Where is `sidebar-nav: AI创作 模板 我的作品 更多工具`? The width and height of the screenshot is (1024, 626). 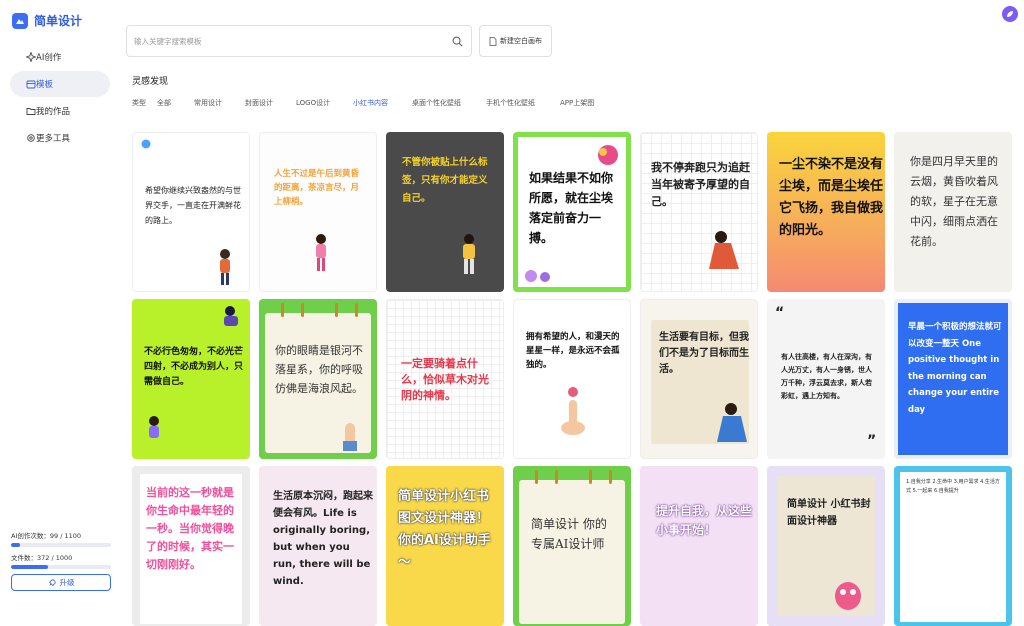
sidebar-nav: AI创作 模板 我的作品 更多工具 is located at coordinates (60, 98).